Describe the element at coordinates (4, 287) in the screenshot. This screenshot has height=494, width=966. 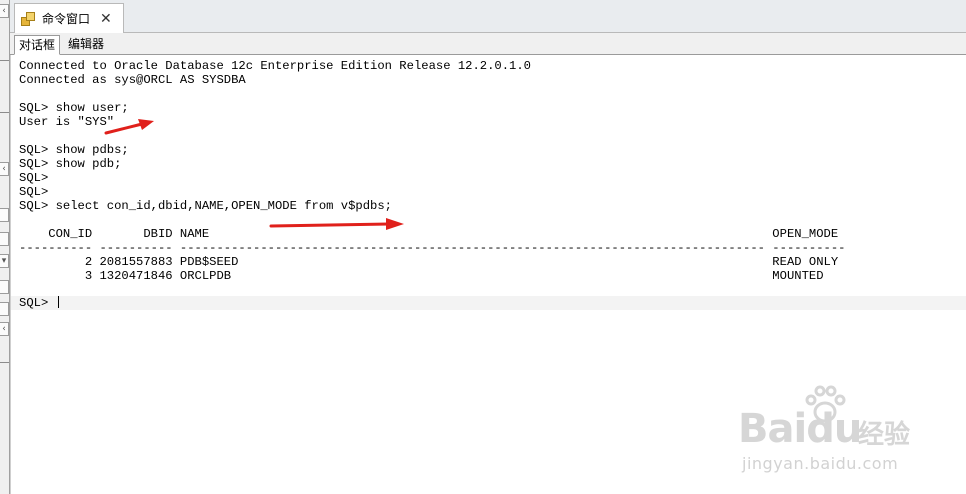
I see `lock-icon` at that location.